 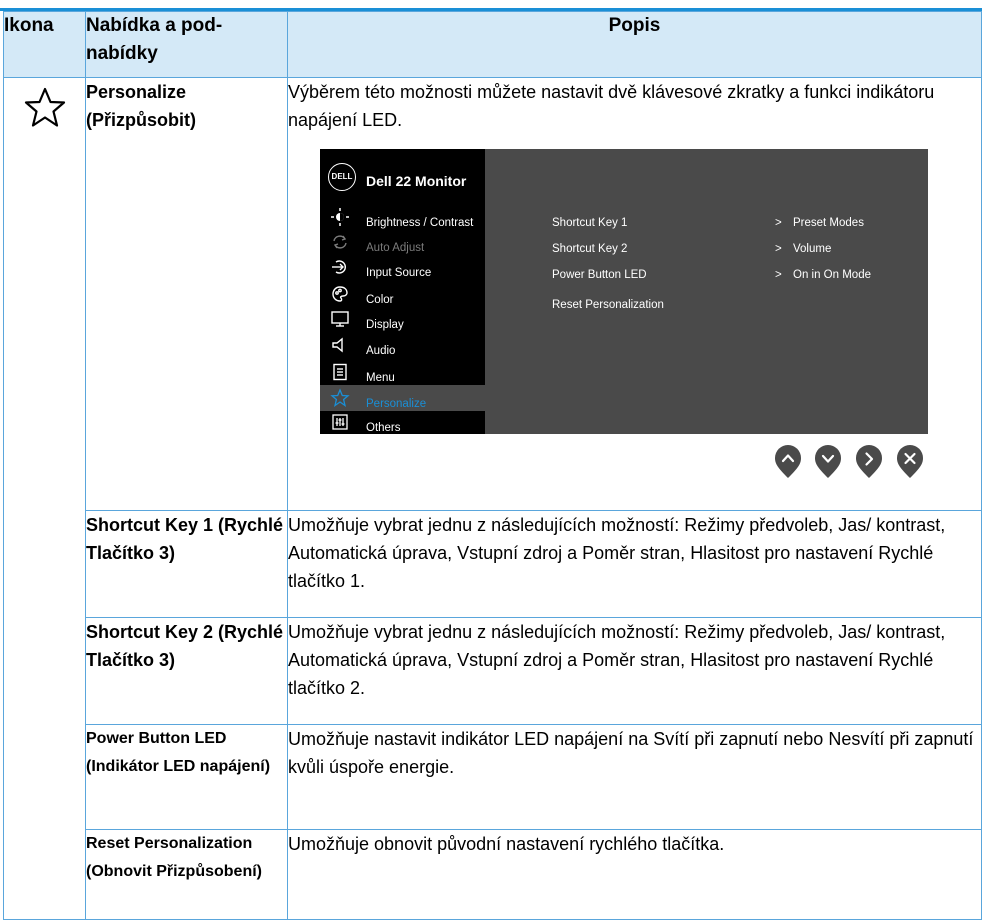 I want to click on down-button, so click(x=828, y=462).